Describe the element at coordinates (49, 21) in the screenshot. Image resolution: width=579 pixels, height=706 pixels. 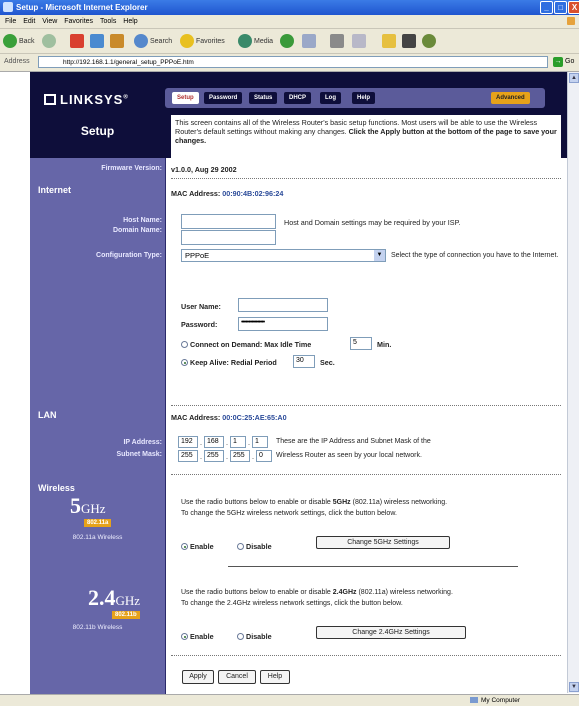
I see `menu-view: View` at that location.